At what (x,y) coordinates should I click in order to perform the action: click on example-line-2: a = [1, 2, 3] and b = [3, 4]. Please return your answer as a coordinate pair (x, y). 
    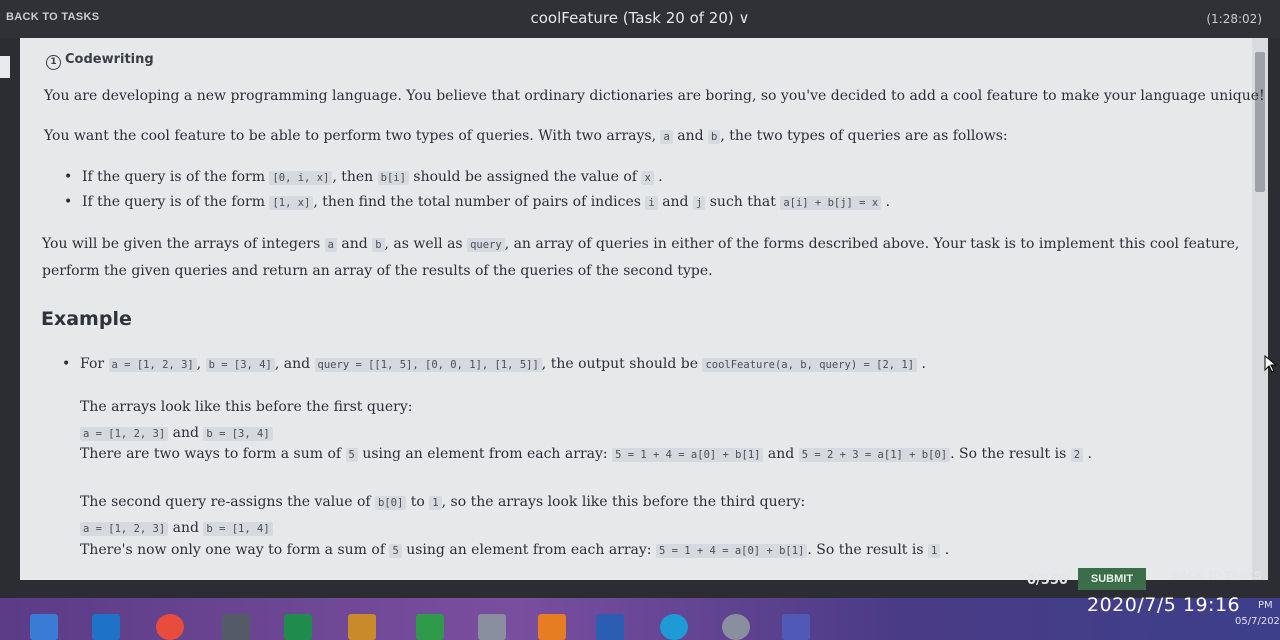
    Looking at the image, I should click on (176, 433).